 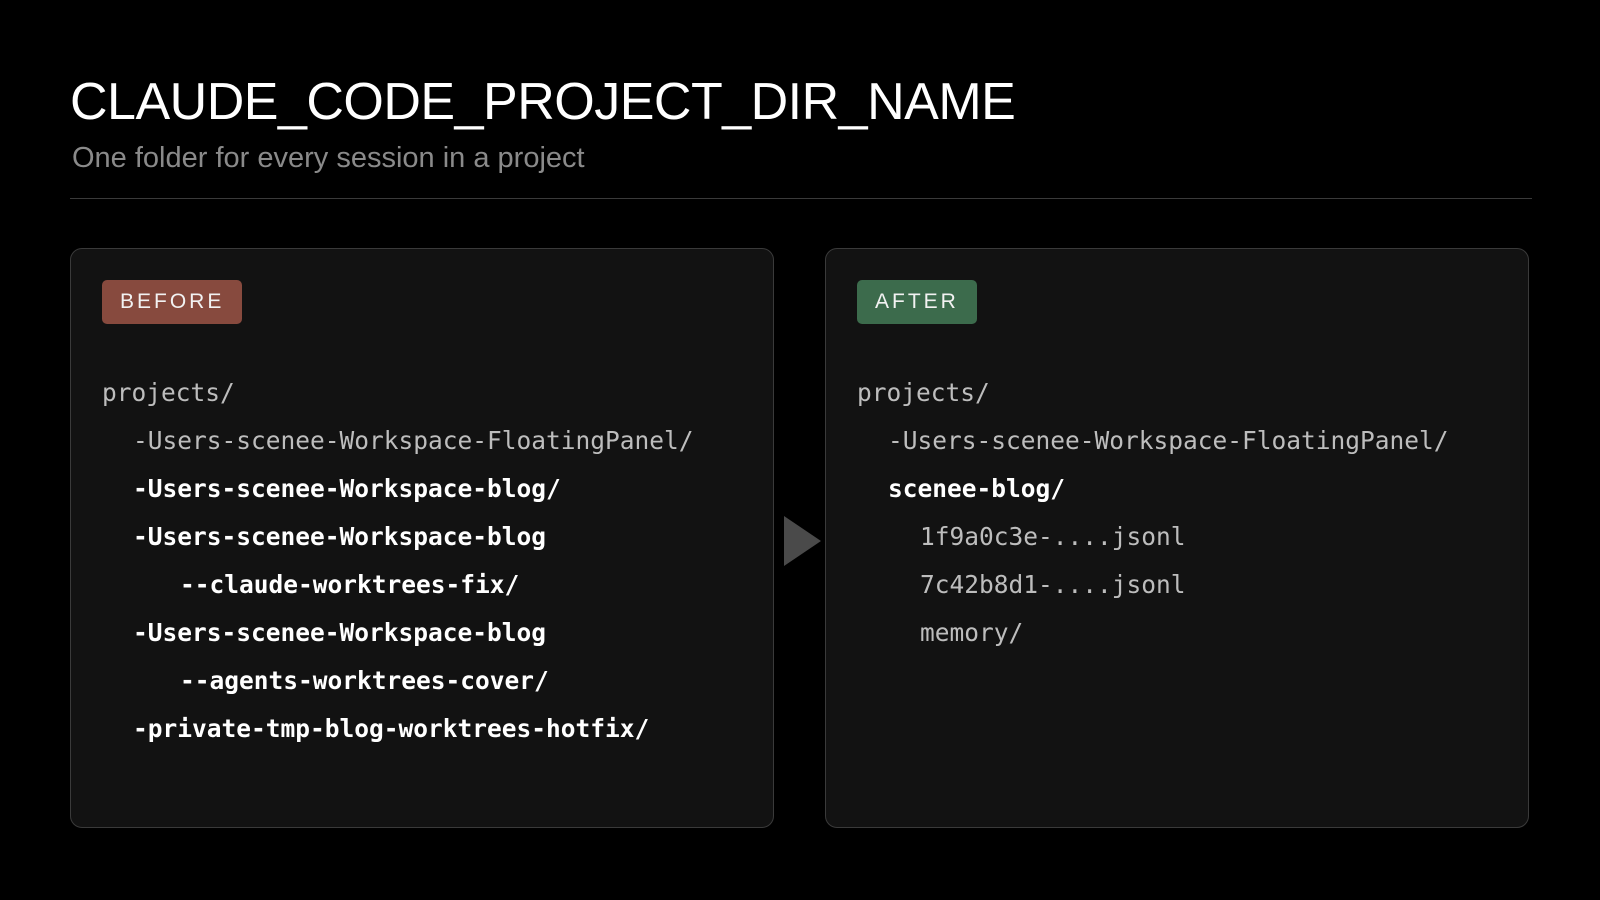 What do you see at coordinates (802, 541) in the screenshot?
I see `play-triangle-icon` at bounding box center [802, 541].